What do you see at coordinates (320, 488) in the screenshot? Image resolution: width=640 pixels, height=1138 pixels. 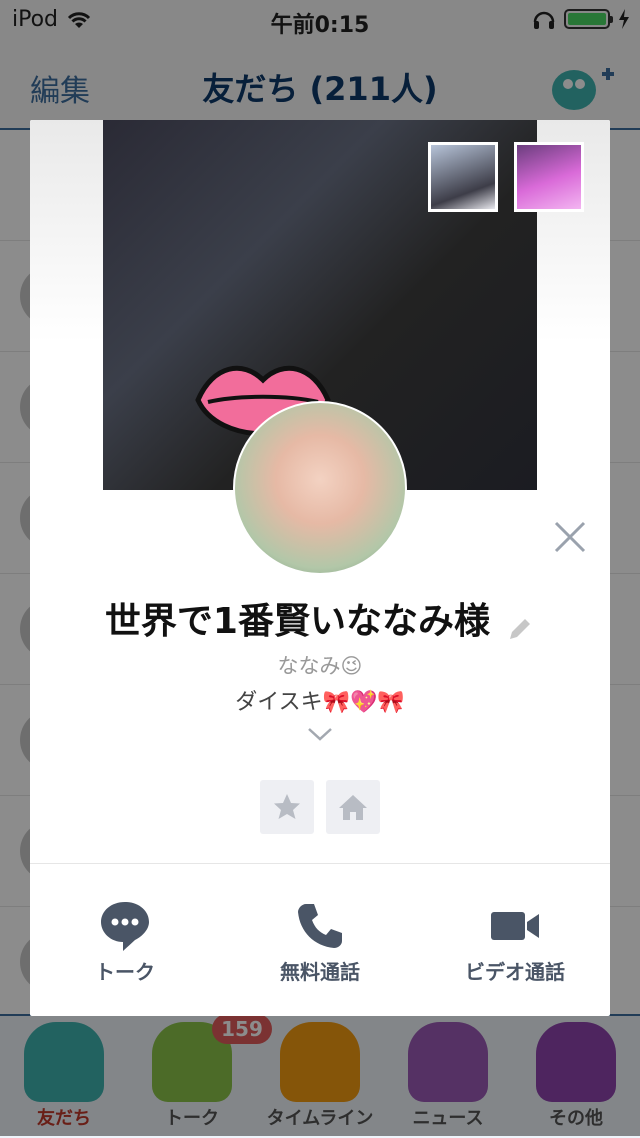 I see `profile-avatar` at bounding box center [320, 488].